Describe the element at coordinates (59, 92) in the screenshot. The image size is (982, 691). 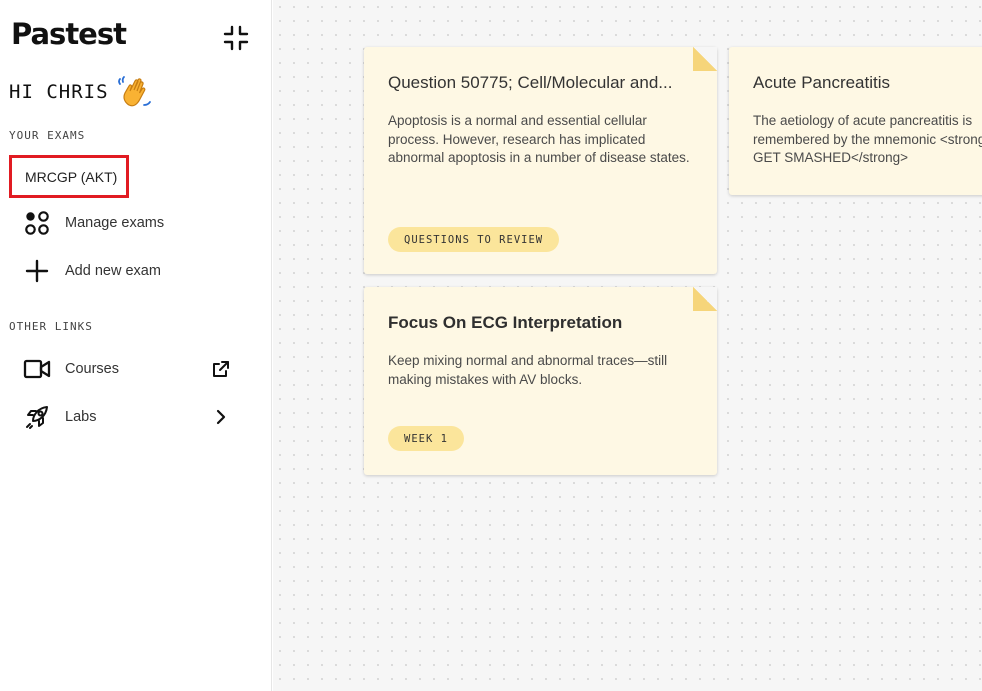
I see `greeting-text: HI CHRIS` at that location.